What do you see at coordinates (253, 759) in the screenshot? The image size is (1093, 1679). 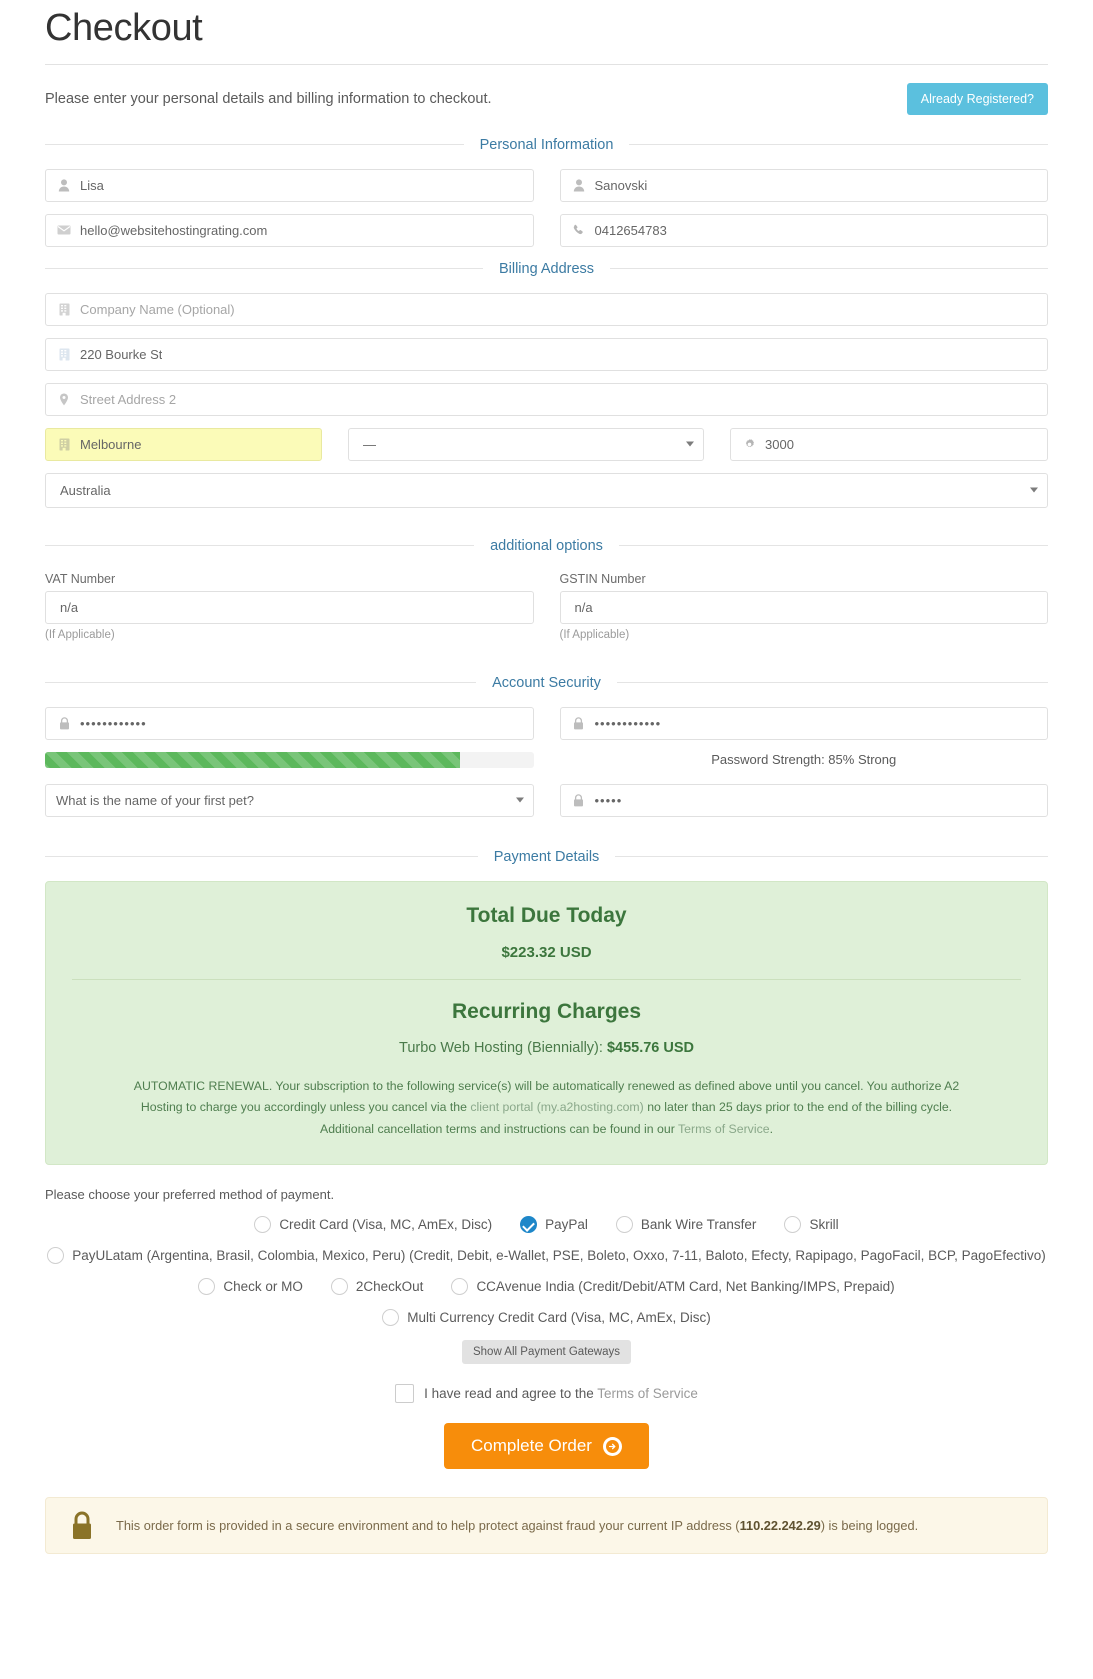 I see `password-strength-fill` at bounding box center [253, 759].